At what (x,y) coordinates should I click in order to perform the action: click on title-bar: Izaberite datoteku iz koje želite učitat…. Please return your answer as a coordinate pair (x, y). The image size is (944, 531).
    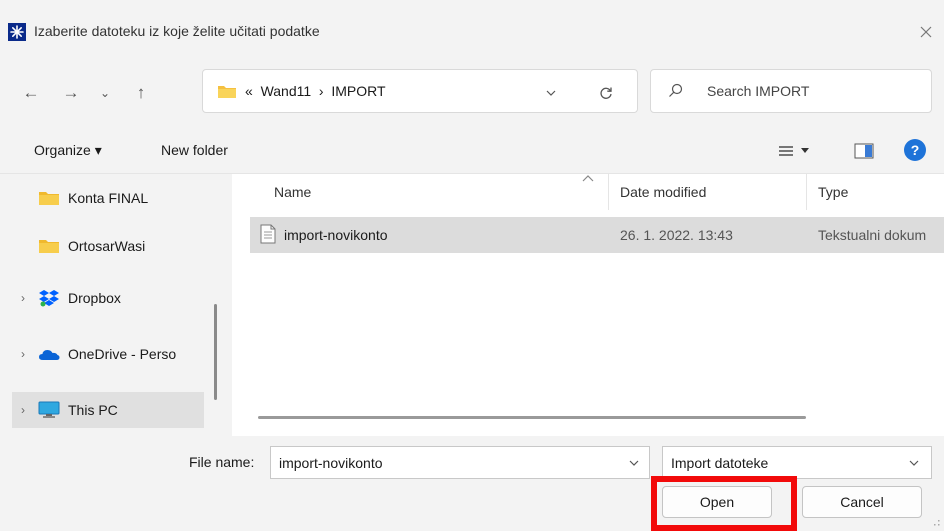
    Looking at the image, I should click on (472, 31).